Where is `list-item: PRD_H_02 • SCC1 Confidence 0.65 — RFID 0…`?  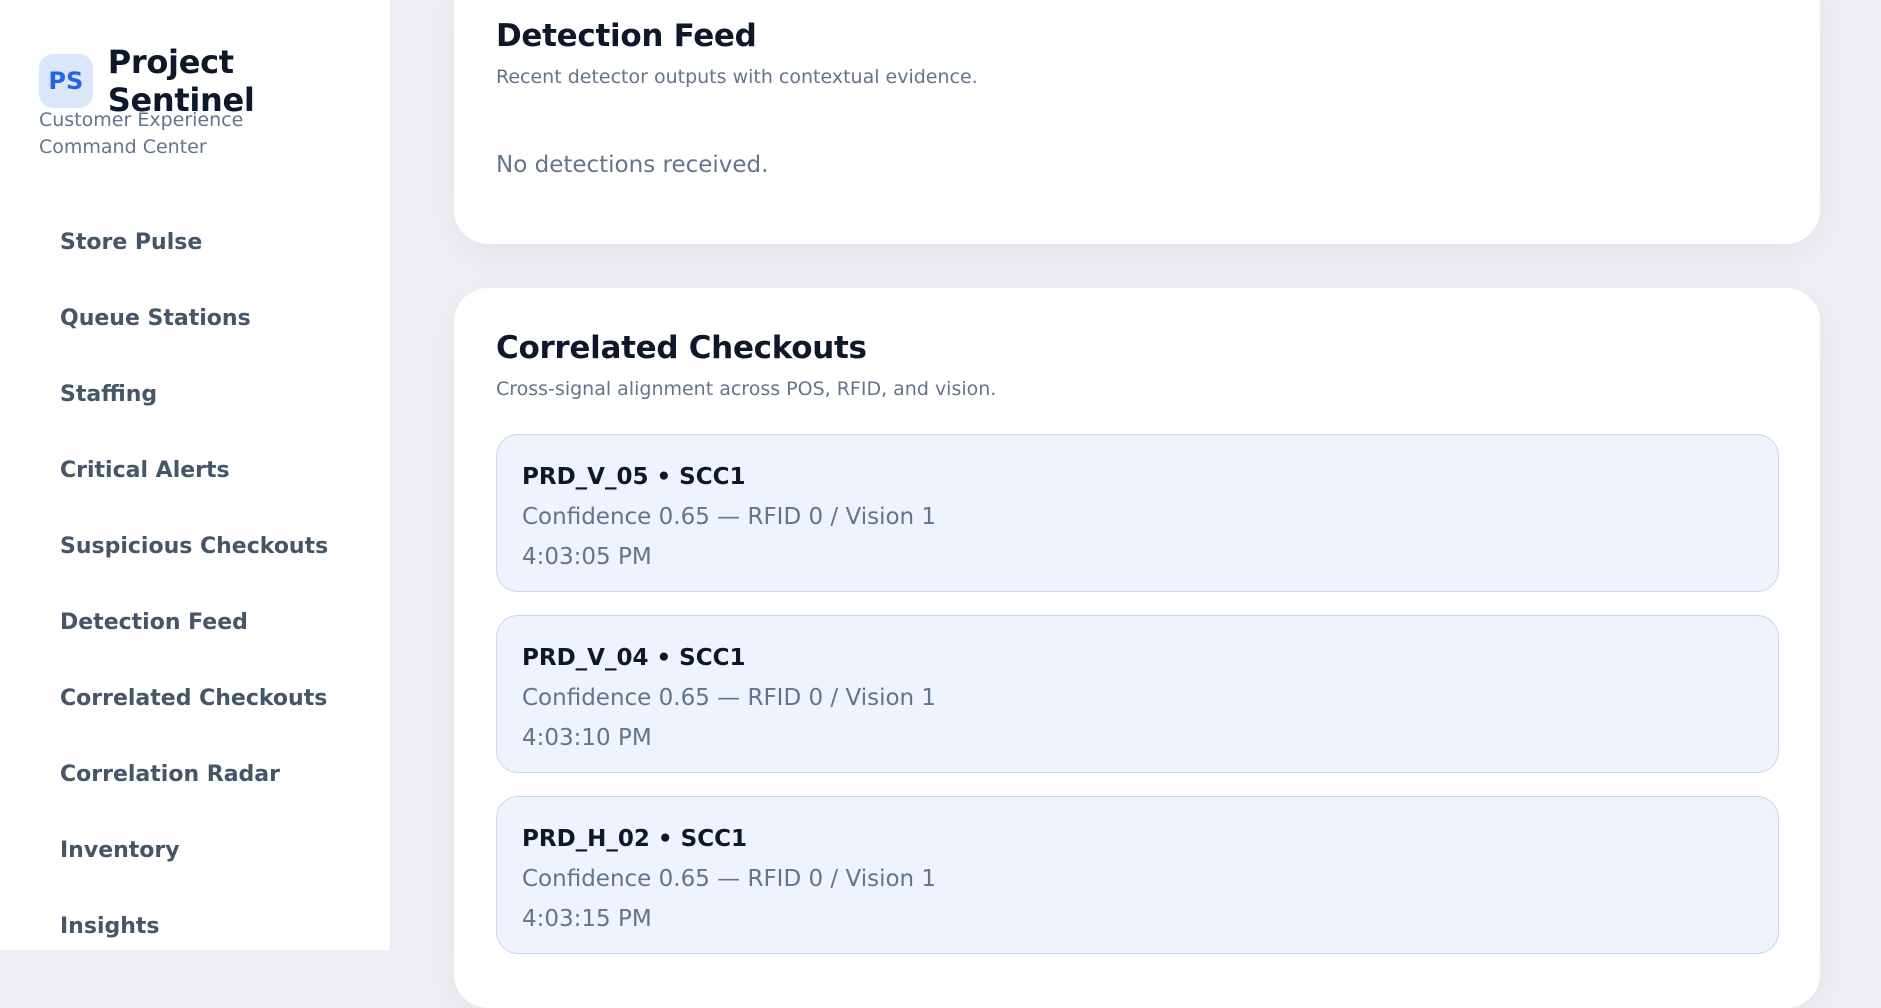 list-item: PRD_H_02 • SCC1 Confidence 0.65 — RFID 0… is located at coordinates (1137, 875).